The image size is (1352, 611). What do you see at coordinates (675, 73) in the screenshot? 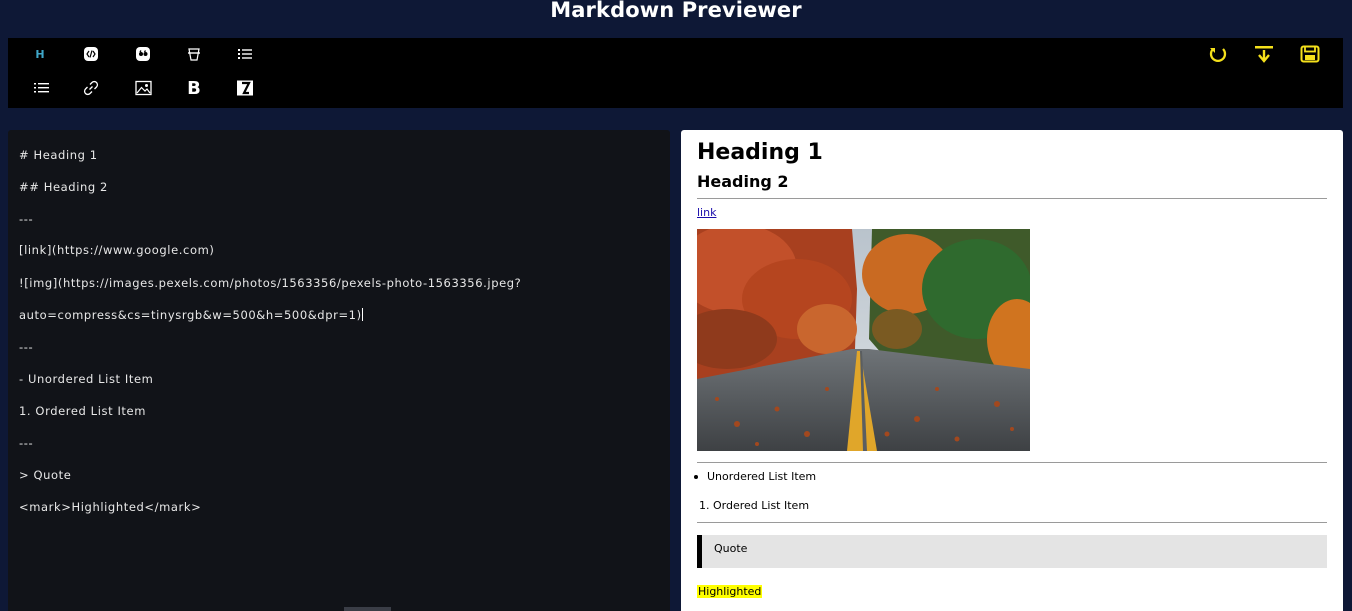
I see `formatting-toolbar: H B` at bounding box center [675, 73].